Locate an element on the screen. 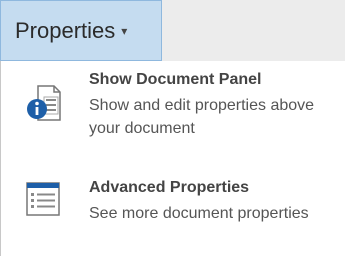 This screenshot has height=256, width=345. menu-item-title: Advanced Properties is located at coordinates (169, 187).